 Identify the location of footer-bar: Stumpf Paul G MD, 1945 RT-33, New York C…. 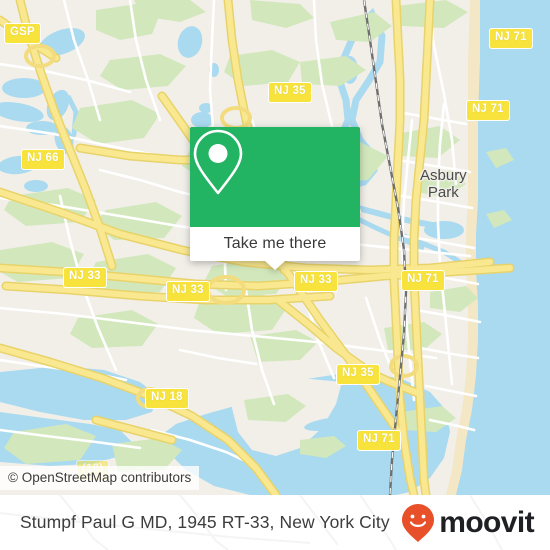
(275, 522).